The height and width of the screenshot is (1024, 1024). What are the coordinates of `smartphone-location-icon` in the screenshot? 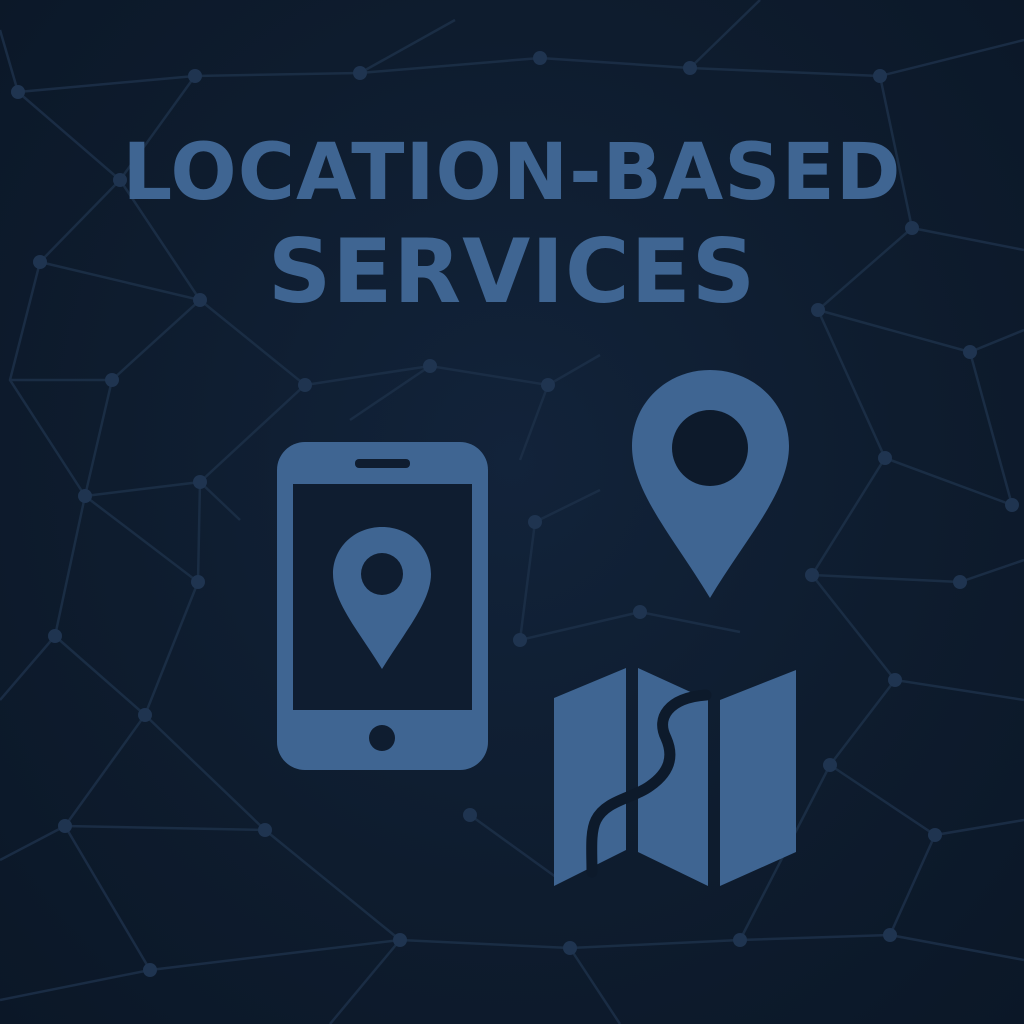 It's located at (382, 606).